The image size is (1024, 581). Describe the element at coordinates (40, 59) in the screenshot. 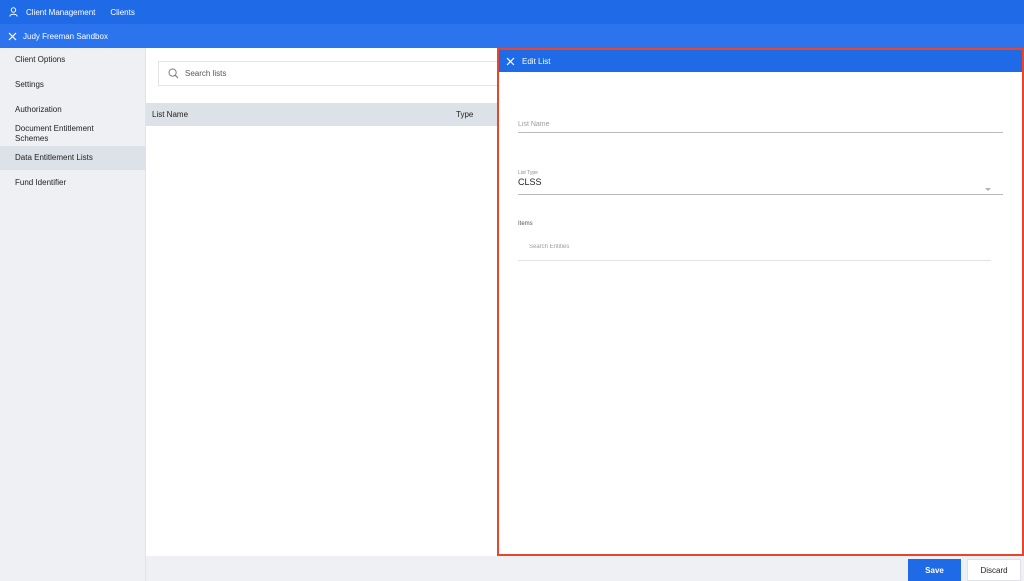

I see `sidebar-item-label: Client Options` at that location.